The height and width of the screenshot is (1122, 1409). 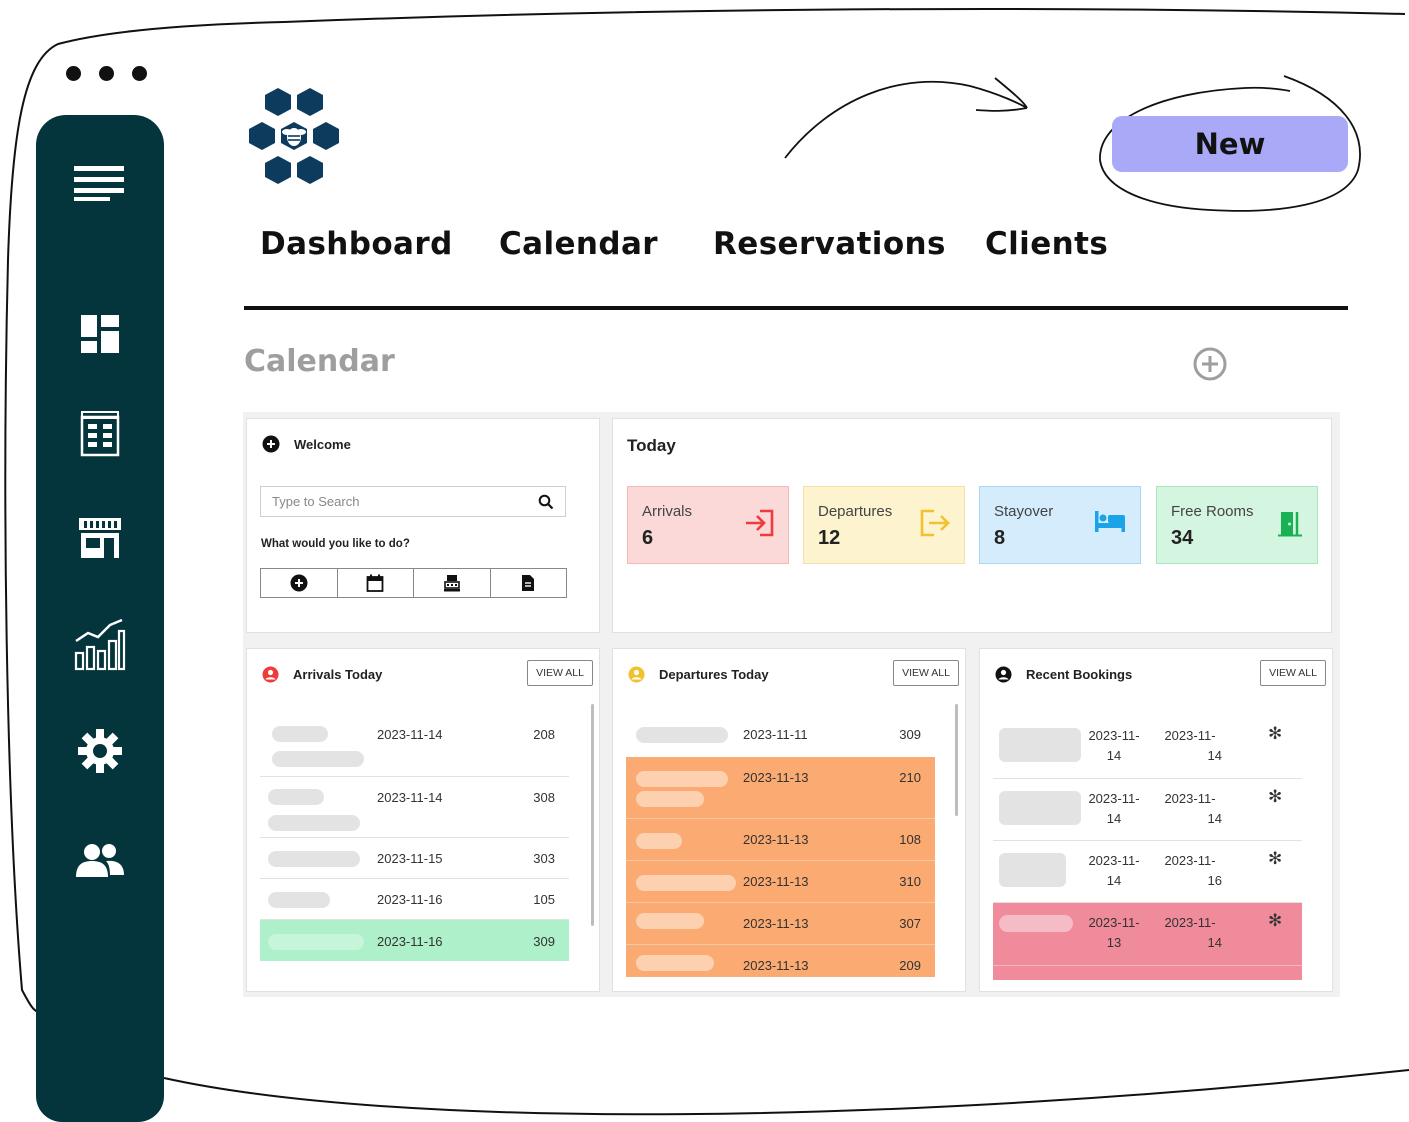 I want to click on arrival-date: 2023-11-16, so click(x=410, y=941).